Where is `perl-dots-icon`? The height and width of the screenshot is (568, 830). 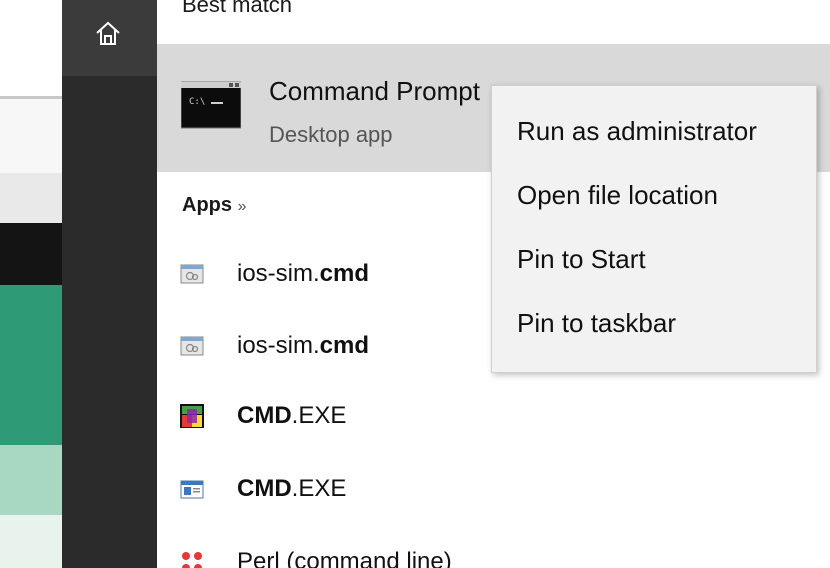
perl-dots-icon is located at coordinates (192, 560).